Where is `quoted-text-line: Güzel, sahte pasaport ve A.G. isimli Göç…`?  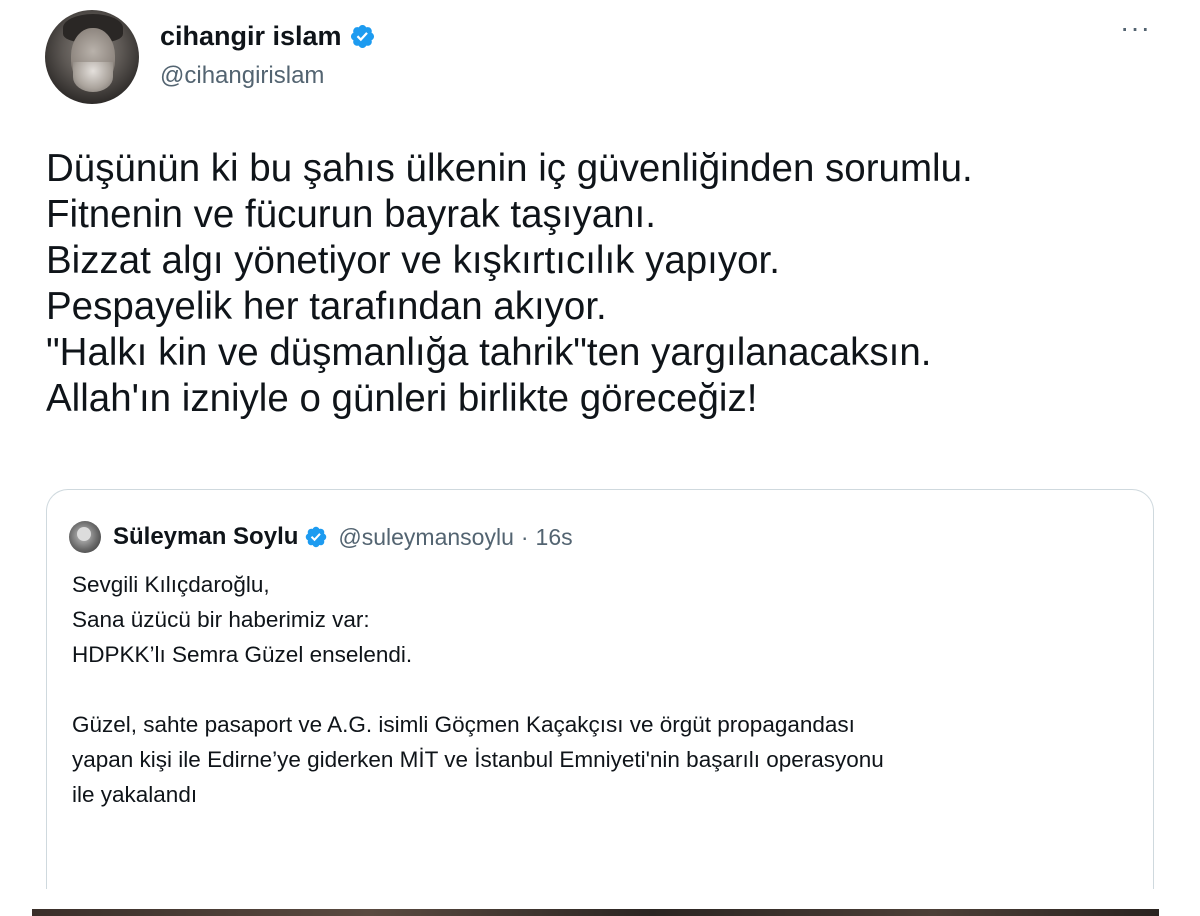 quoted-text-line: Güzel, sahte pasaport ve A.G. isimli Göç… is located at coordinates (463, 724).